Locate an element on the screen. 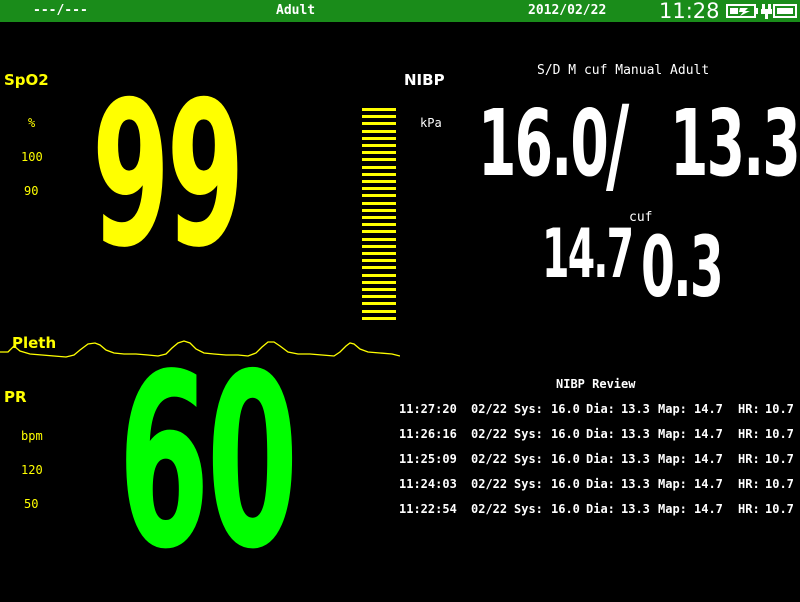 The width and height of the screenshot is (800, 602). spo2-value: 99 is located at coordinates (168, 175).